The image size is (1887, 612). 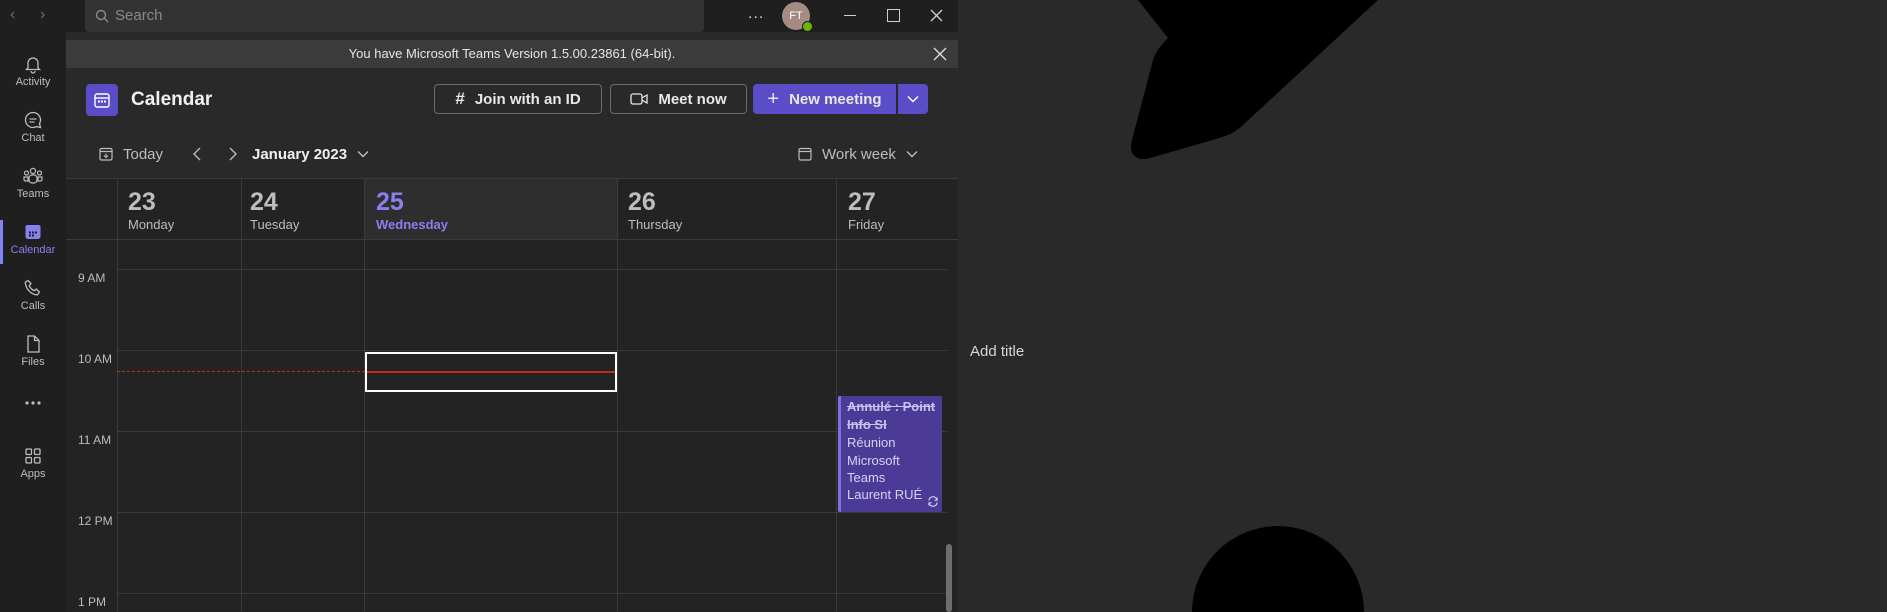 I want to click on month-picker: January 2023, so click(x=310, y=154).